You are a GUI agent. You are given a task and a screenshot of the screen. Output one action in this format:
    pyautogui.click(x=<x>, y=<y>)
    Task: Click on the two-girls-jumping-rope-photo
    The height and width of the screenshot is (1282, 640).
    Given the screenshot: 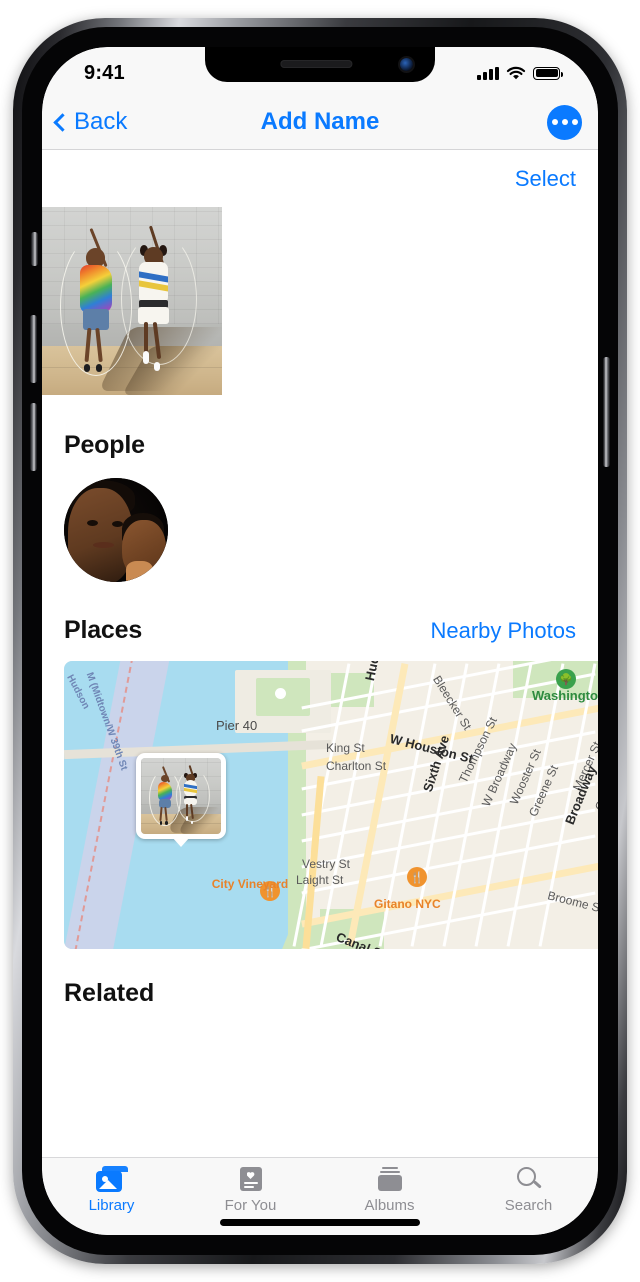 What is the action you would take?
    pyautogui.click(x=132, y=301)
    